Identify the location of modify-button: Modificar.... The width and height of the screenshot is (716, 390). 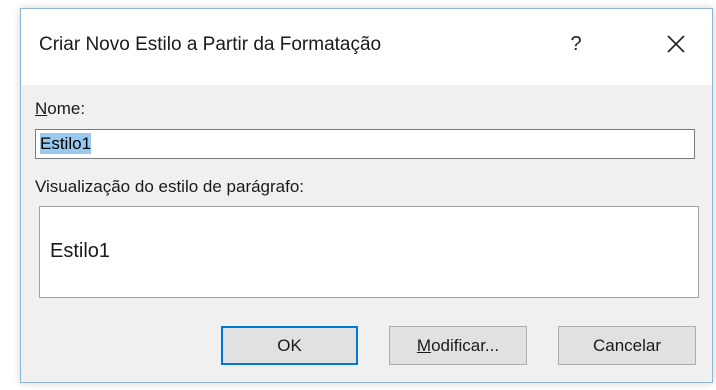
(458, 345).